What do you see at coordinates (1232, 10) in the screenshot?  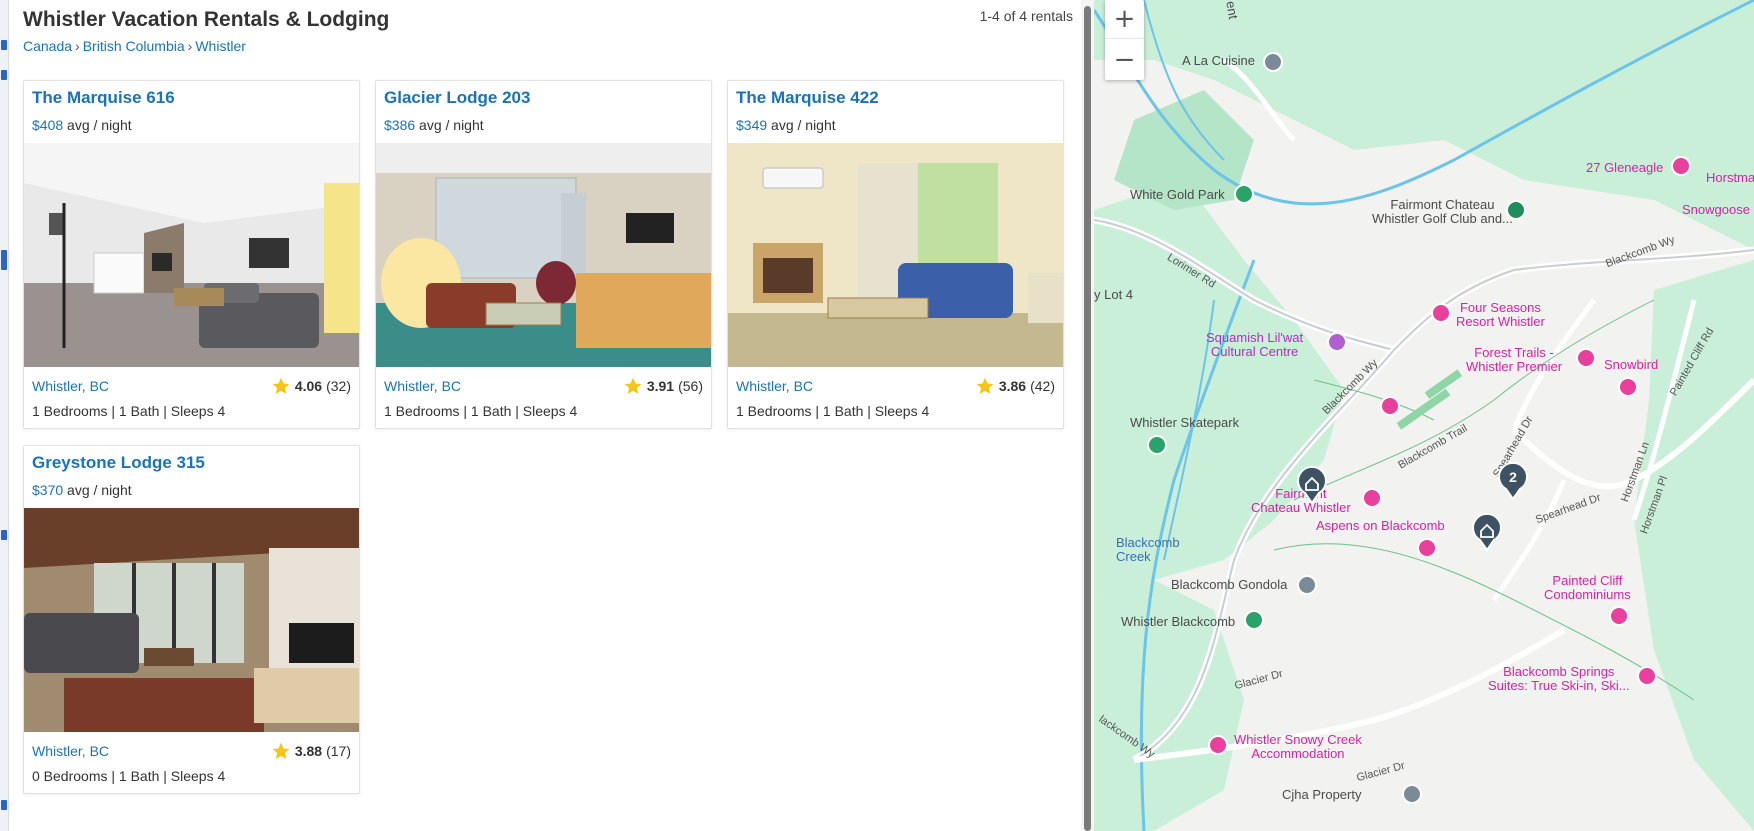 I see `map-label-ent: ent` at bounding box center [1232, 10].